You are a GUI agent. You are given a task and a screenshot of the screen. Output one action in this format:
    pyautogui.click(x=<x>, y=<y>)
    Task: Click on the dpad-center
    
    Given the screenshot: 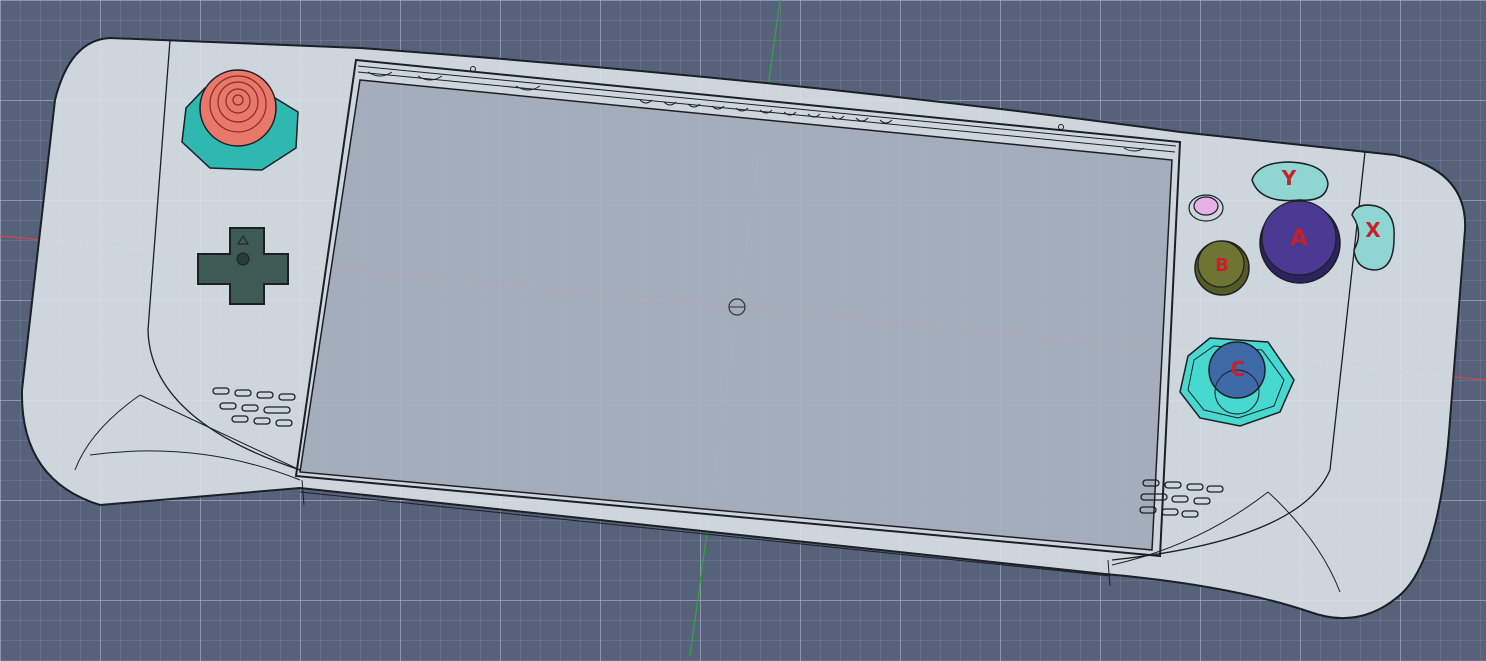 What is the action you would take?
    pyautogui.click(x=243, y=259)
    